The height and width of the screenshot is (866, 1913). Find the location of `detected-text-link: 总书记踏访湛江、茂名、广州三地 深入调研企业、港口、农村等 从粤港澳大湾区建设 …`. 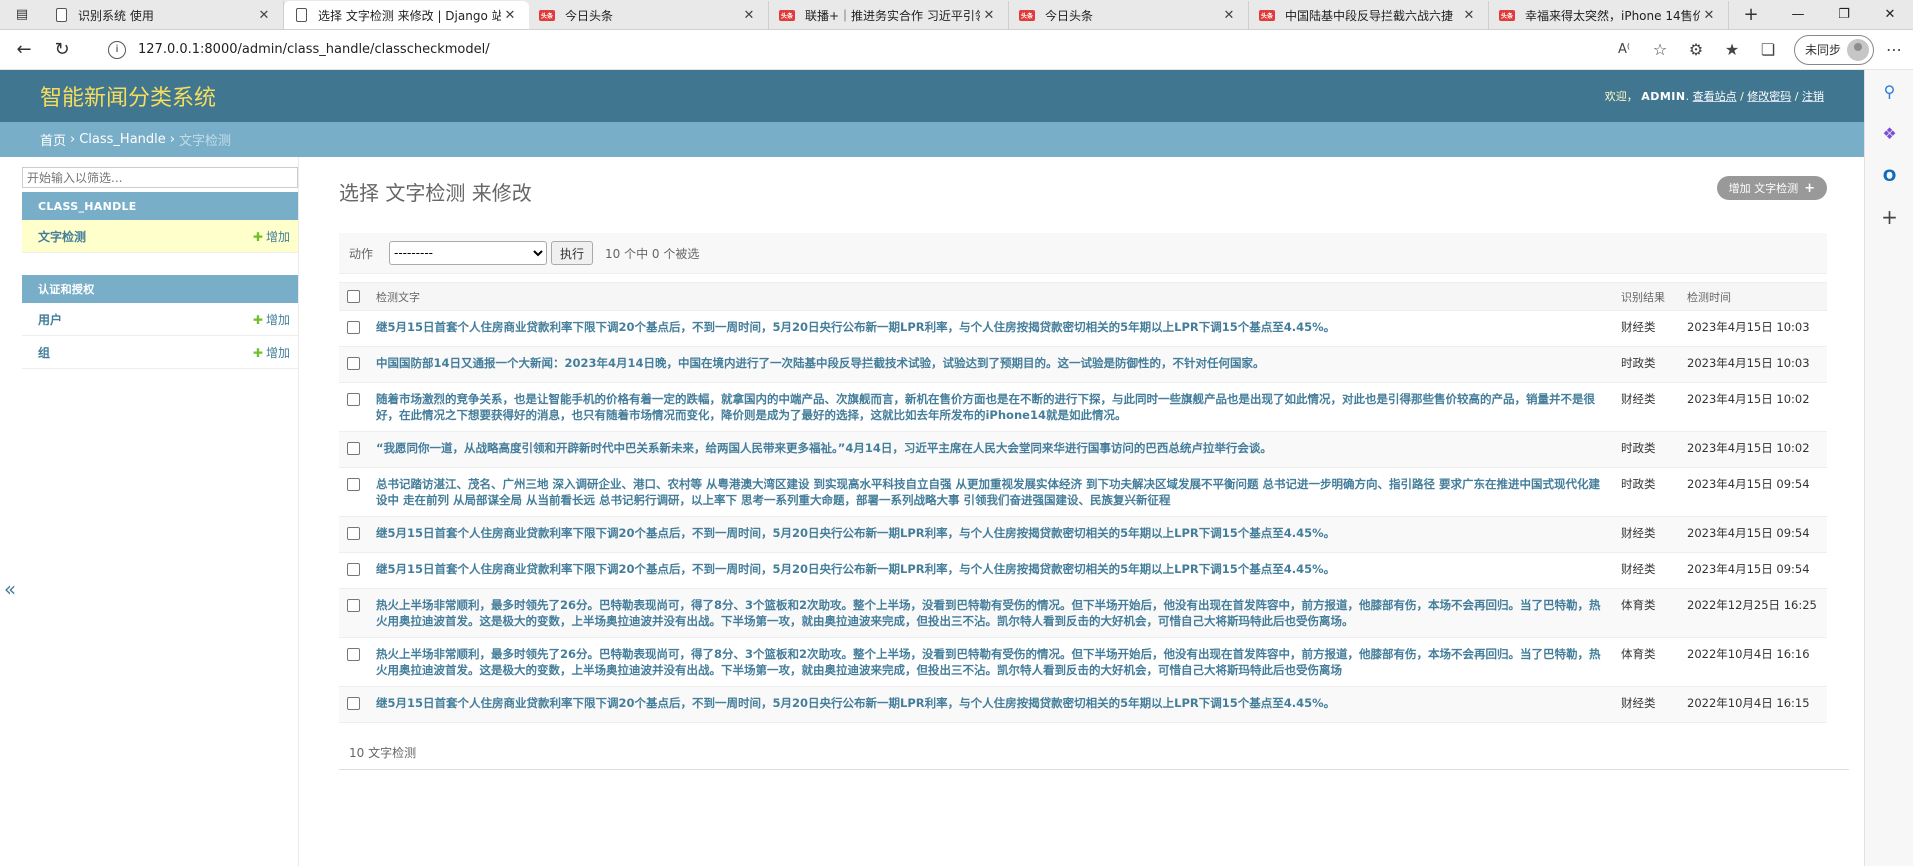

detected-text-link: 总书记踏访湛江、茂名、广州三地 深入调研企业、港口、农村等 从粤港澳大湾区建设 … is located at coordinates (988, 492).